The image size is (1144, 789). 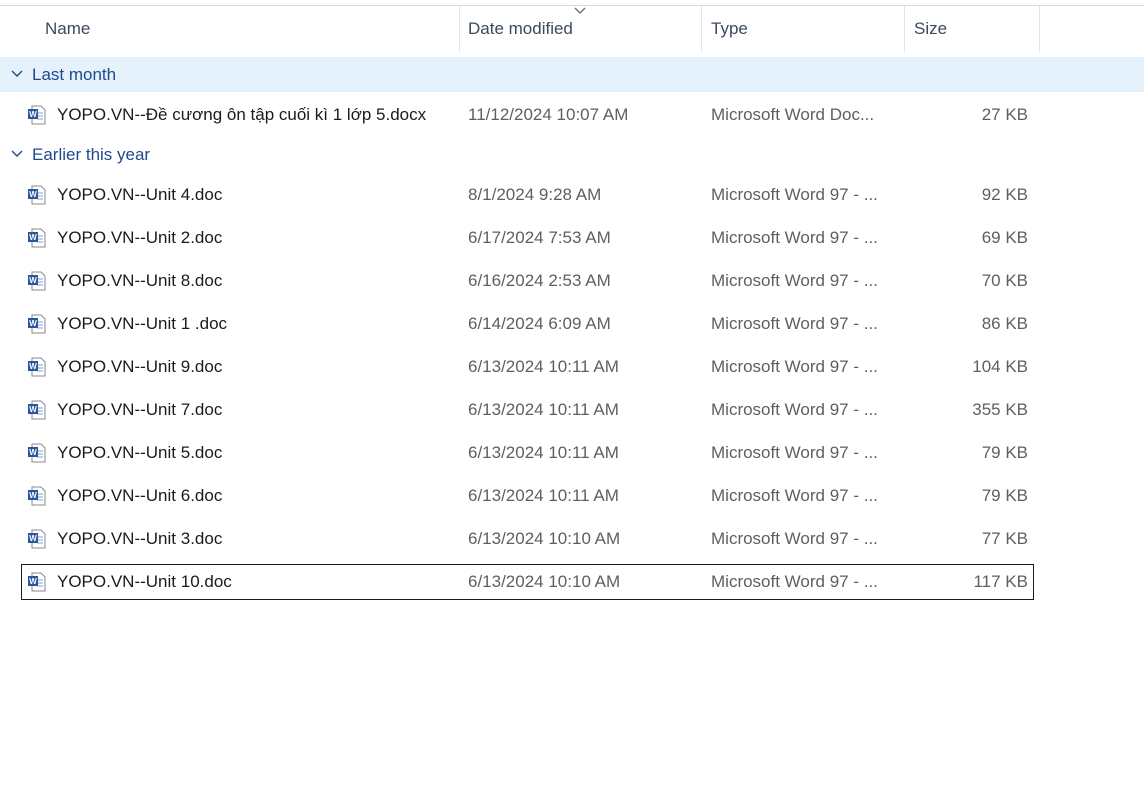 I want to click on file-date-modified: 6/17/2024 7:53 AM, so click(x=539, y=237).